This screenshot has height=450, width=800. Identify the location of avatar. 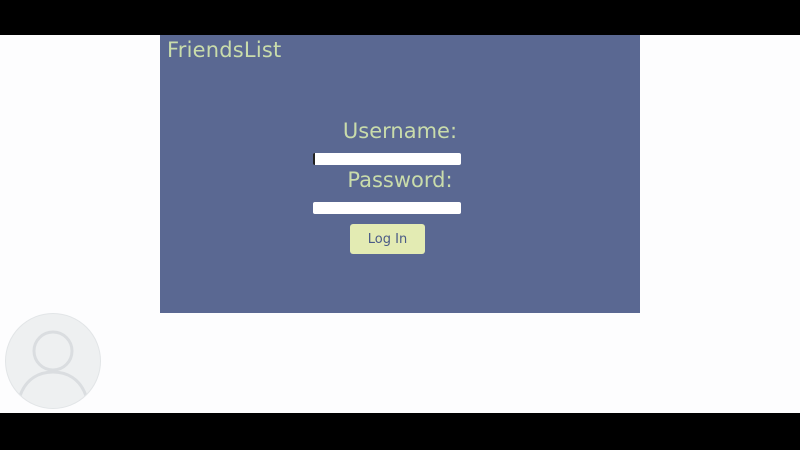
(53, 361).